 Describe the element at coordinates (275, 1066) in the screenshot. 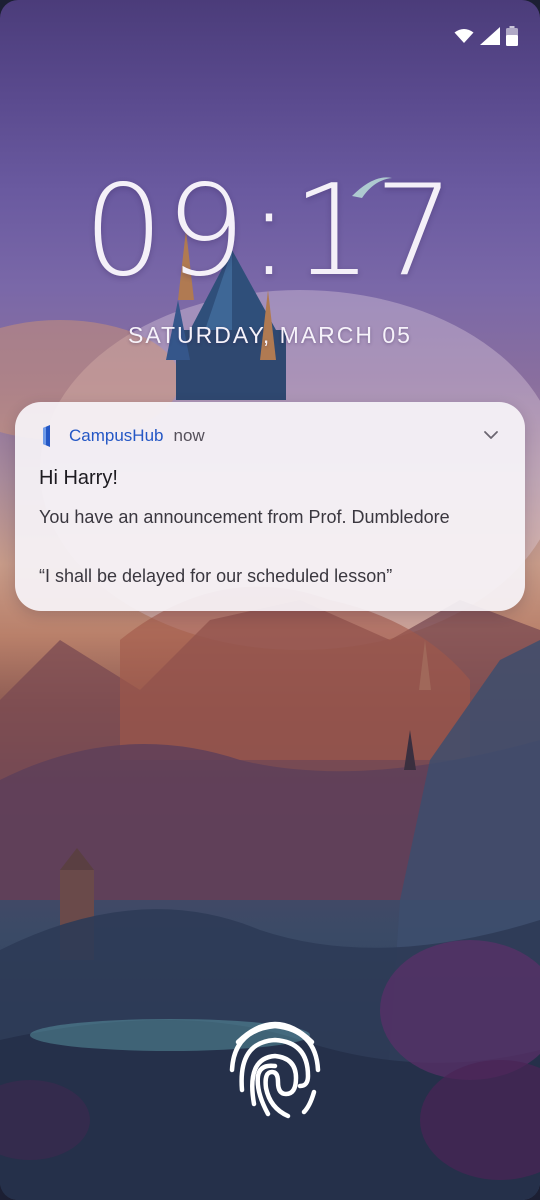

I see `fingerprint-icon` at that location.